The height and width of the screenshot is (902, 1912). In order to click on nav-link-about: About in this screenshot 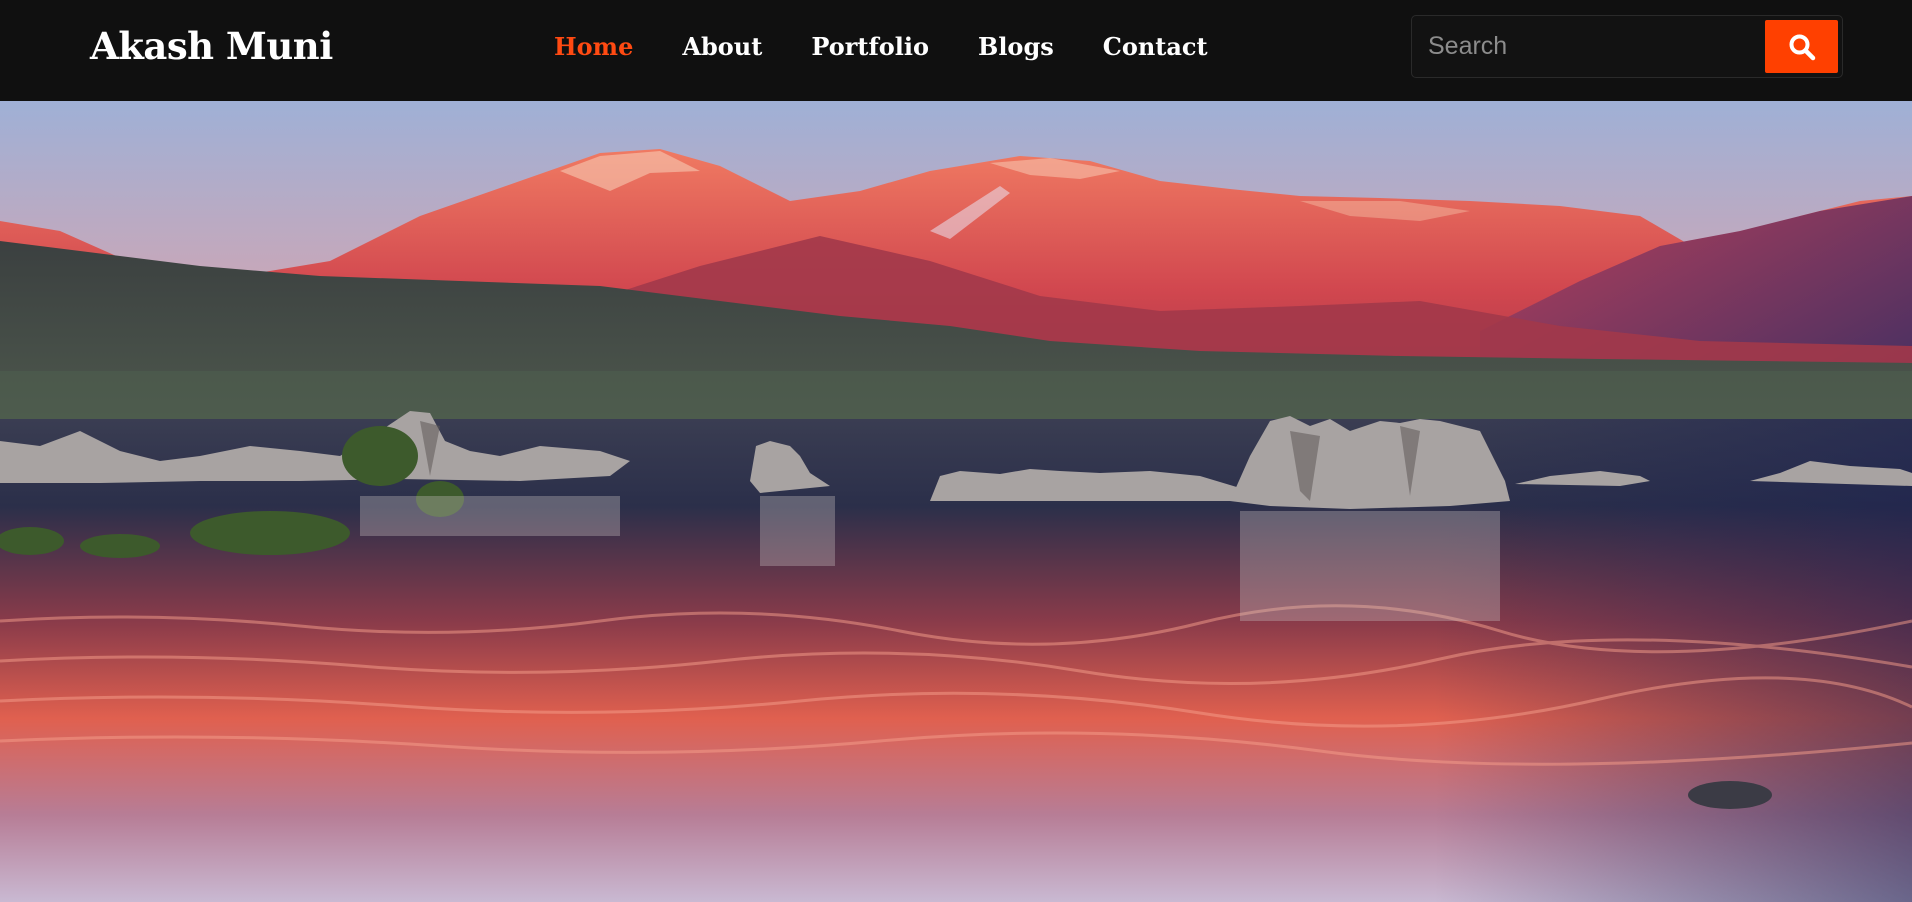, I will do `click(722, 47)`.